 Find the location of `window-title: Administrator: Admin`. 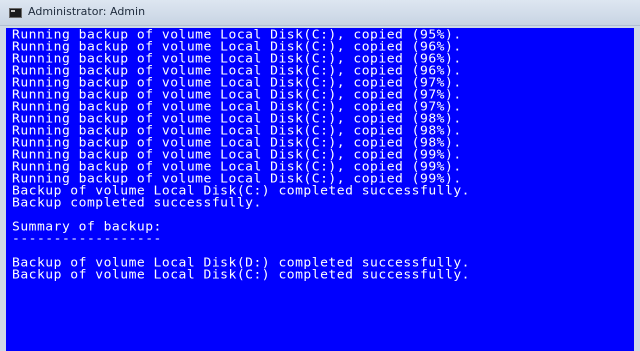

window-title: Administrator: Admin is located at coordinates (87, 11).